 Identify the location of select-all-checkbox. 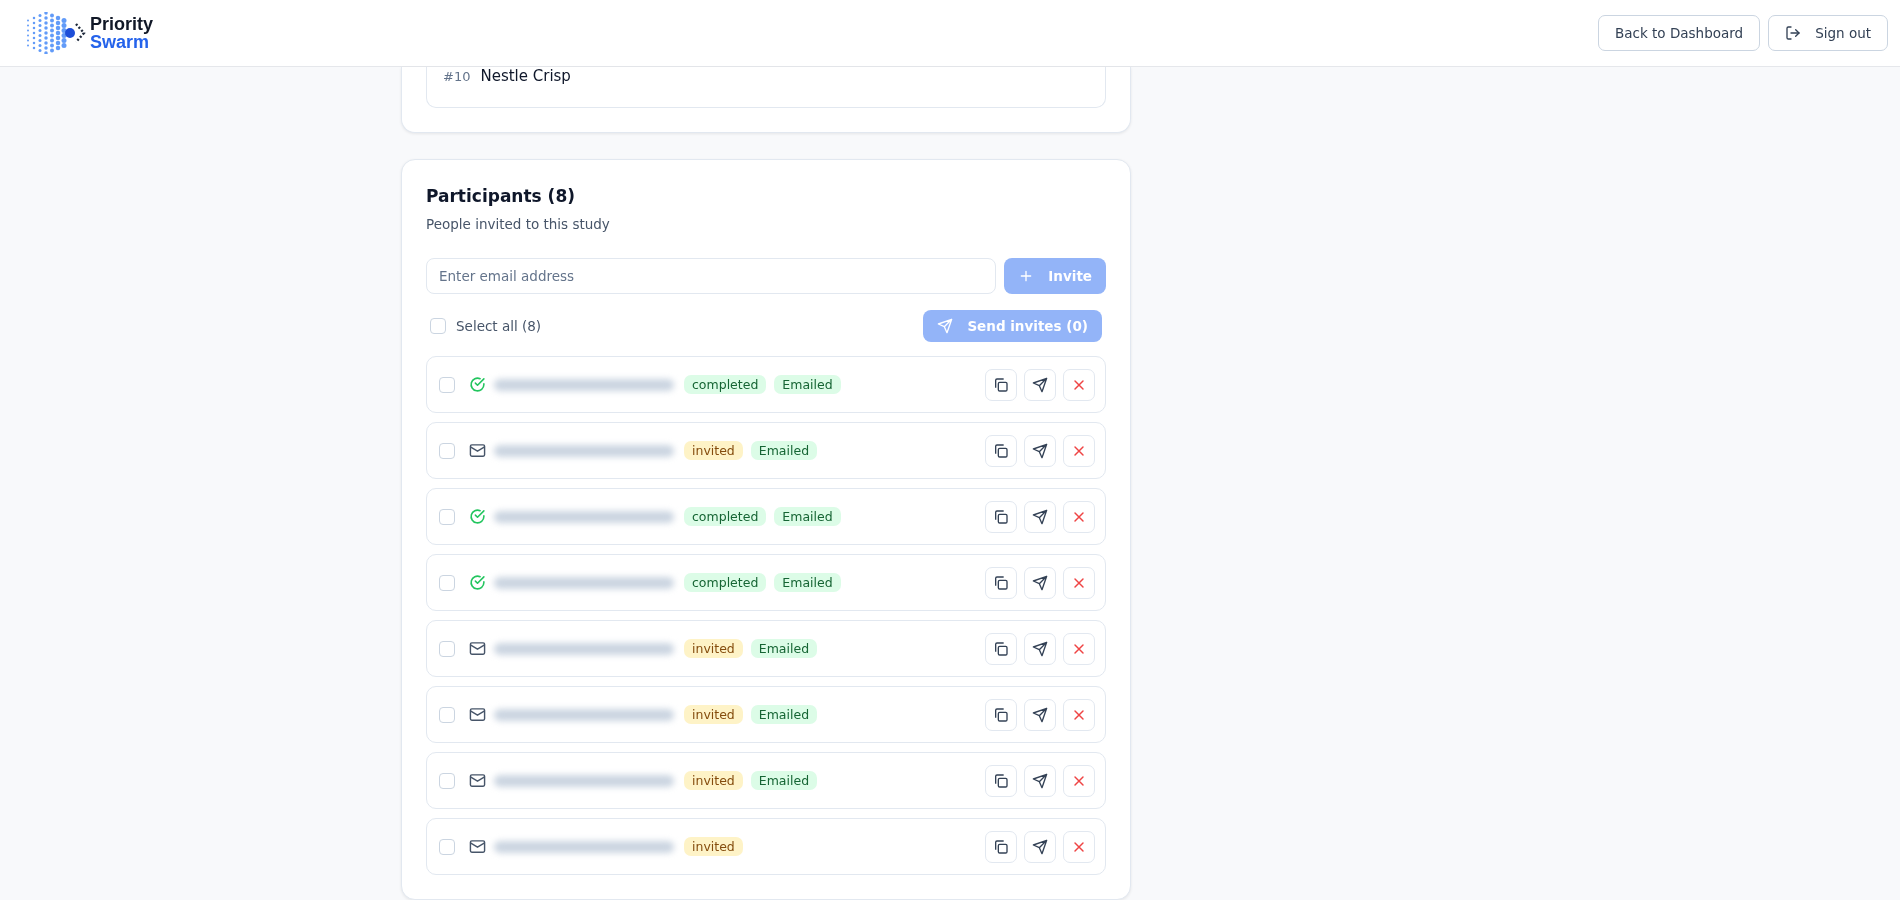
(438, 326).